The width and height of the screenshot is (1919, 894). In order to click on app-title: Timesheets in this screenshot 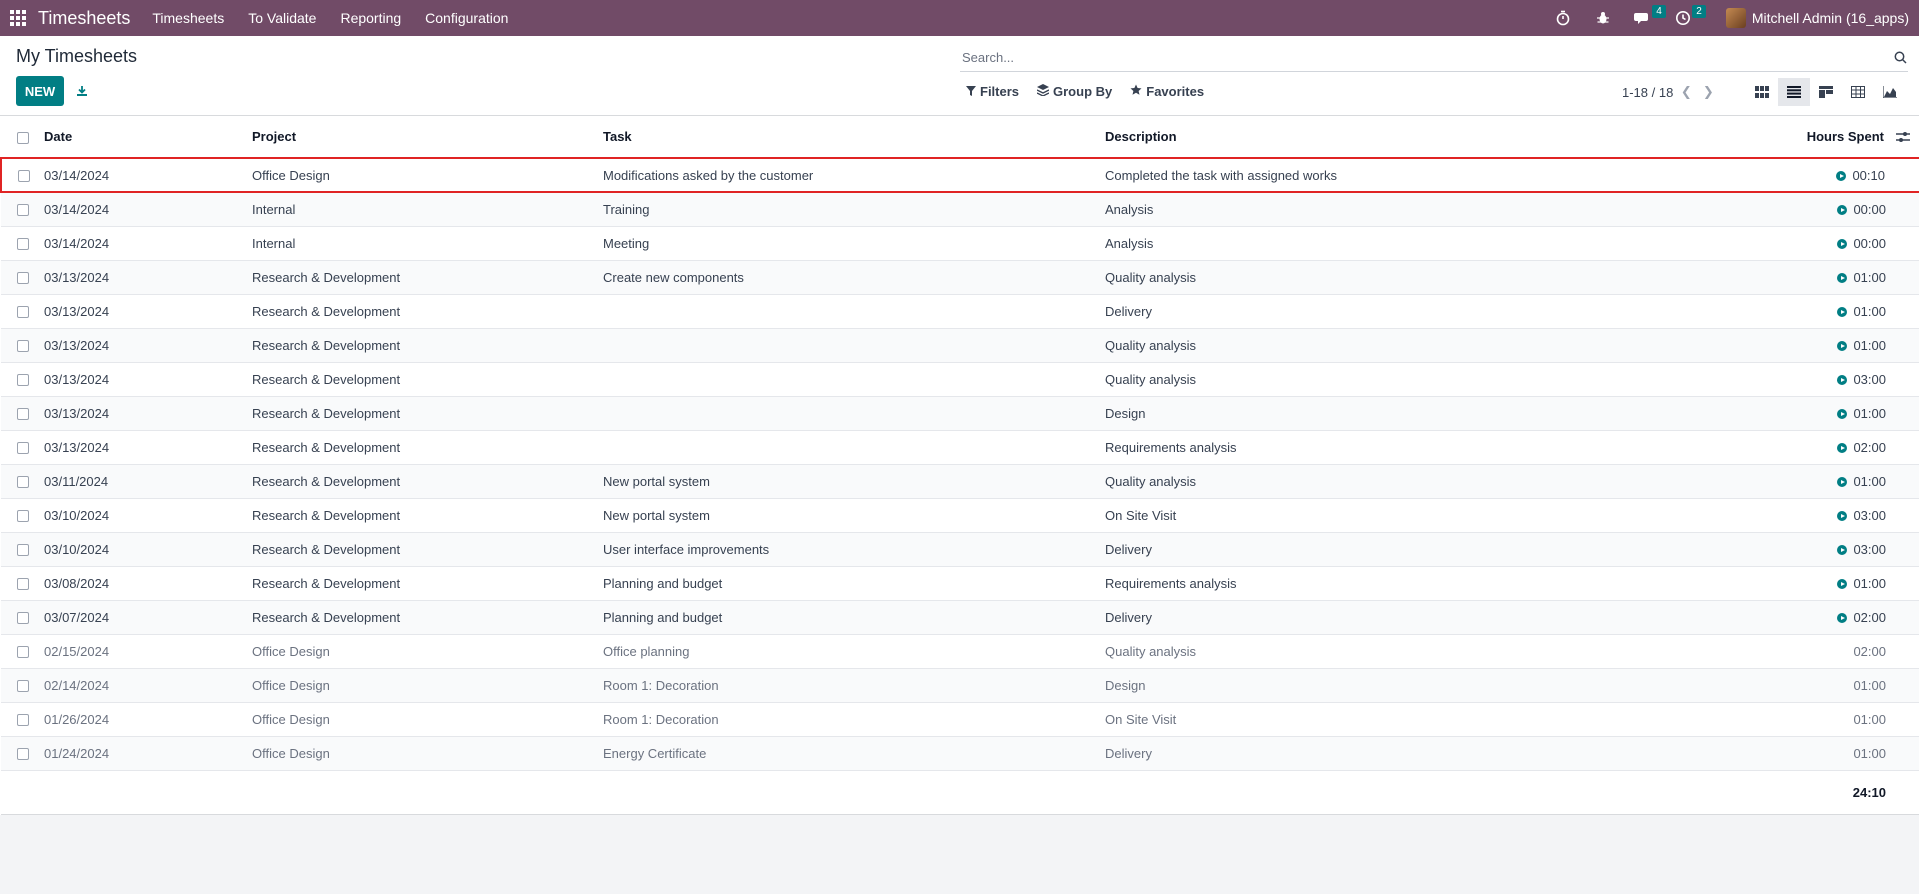, I will do `click(84, 18)`.